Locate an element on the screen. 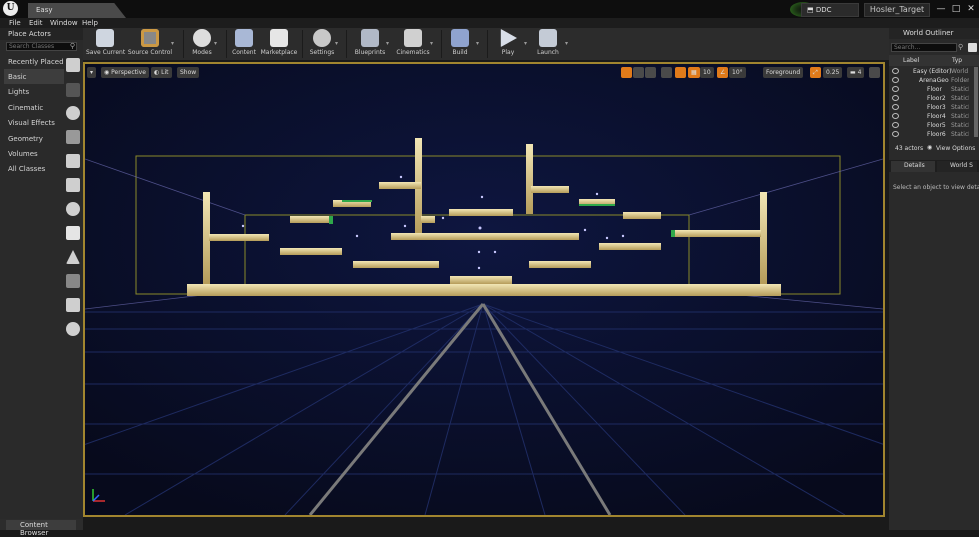 This screenshot has width=979, height=537. close-button: ✕ is located at coordinates (971, 9).